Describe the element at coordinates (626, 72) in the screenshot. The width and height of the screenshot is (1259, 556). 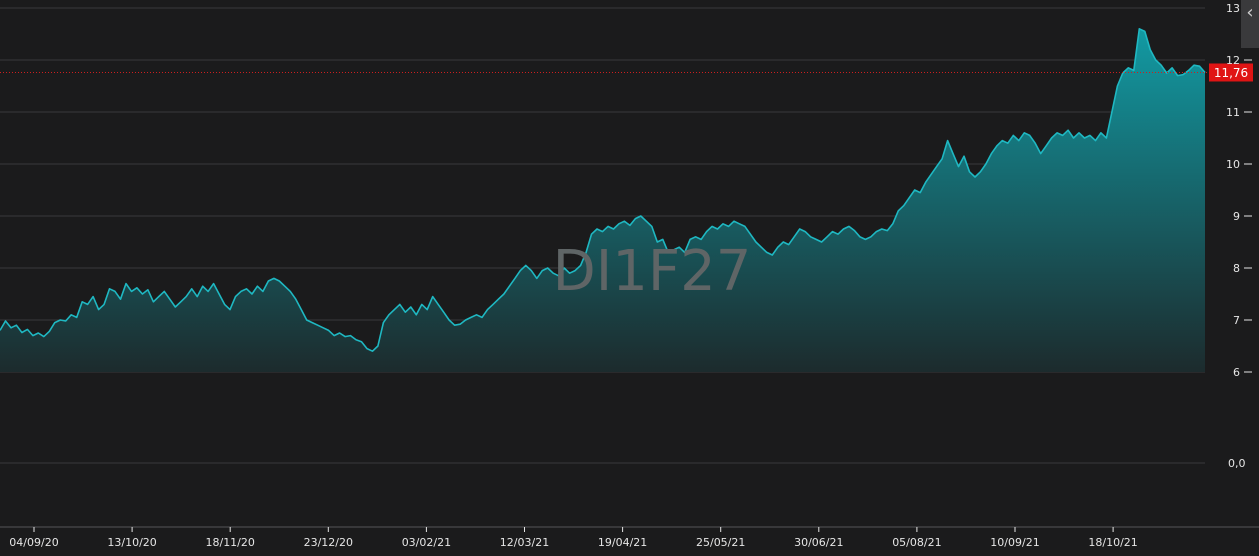
I see `price-line-layer: 11,76` at that location.